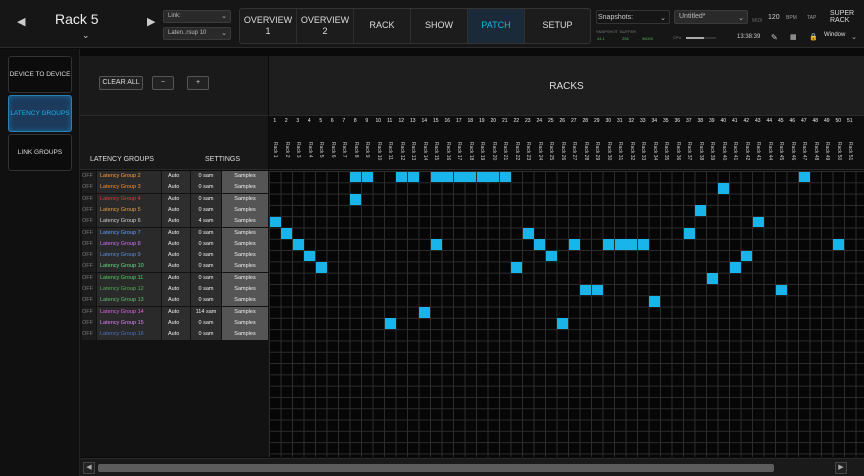 The image size is (864, 476). What do you see at coordinates (551, 151) in the screenshot?
I see `column-rack-name: Rack 25` at bounding box center [551, 151].